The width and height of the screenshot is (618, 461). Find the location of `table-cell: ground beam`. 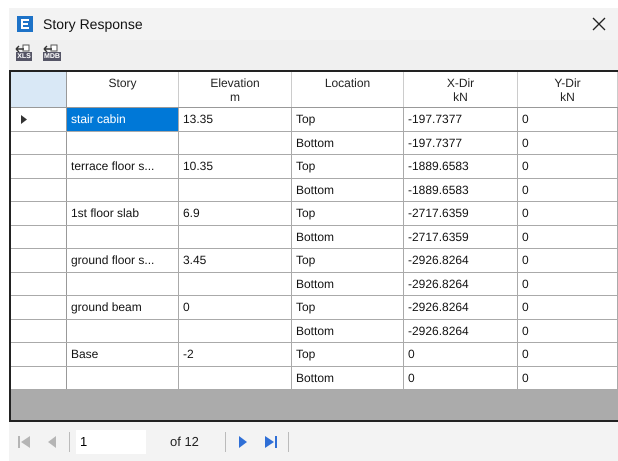

table-cell: ground beam is located at coordinates (123, 307).